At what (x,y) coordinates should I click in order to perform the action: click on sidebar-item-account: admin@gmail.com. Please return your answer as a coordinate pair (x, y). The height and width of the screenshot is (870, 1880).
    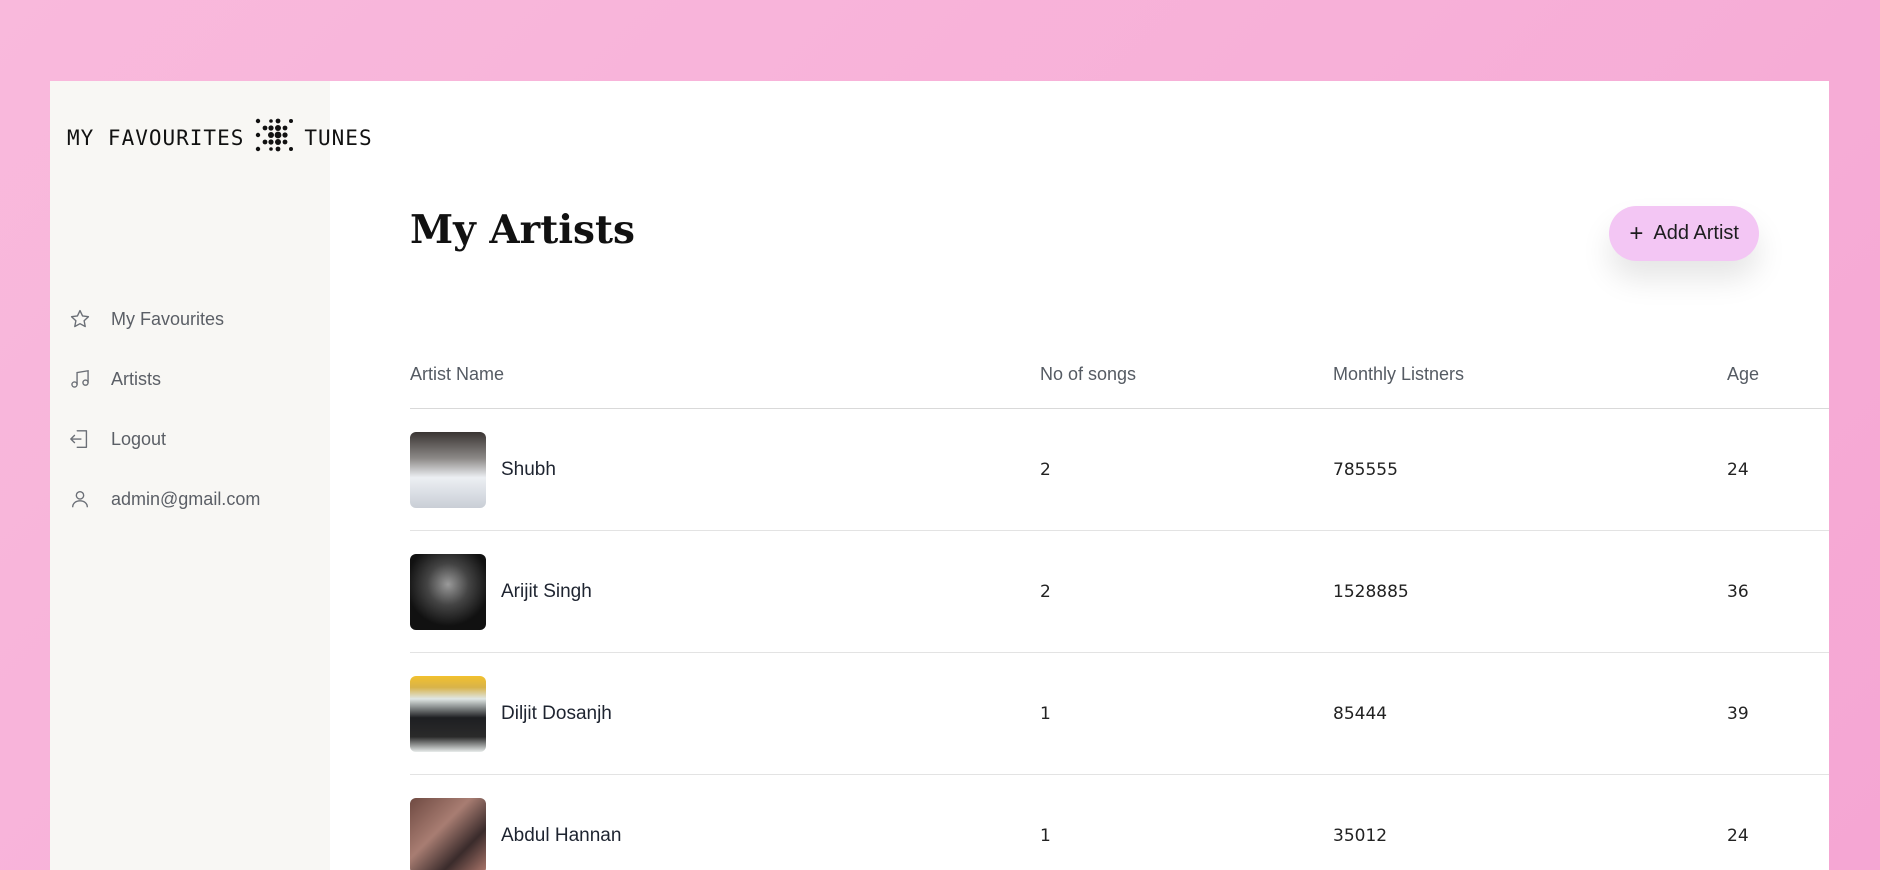
    Looking at the image, I should click on (164, 499).